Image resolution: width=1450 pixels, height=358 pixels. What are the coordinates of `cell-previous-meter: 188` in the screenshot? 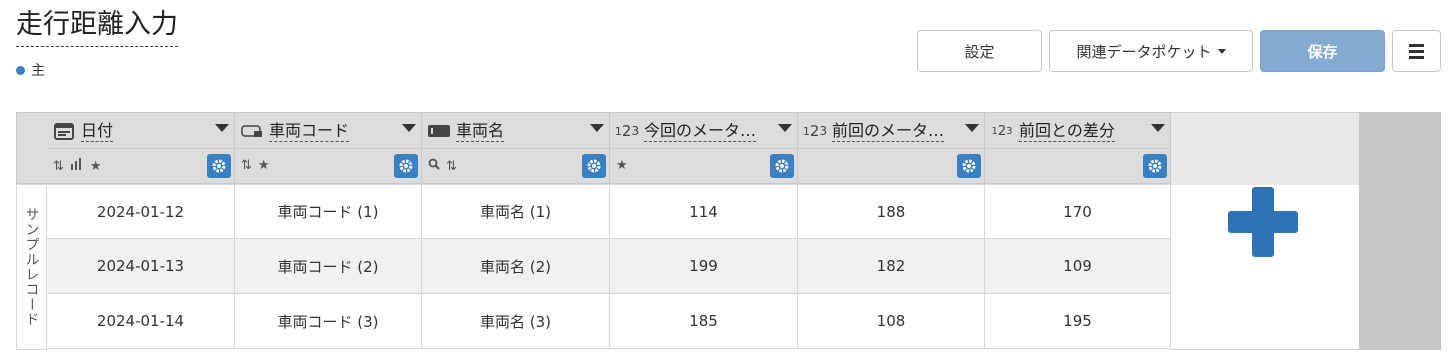 It's located at (891, 211).